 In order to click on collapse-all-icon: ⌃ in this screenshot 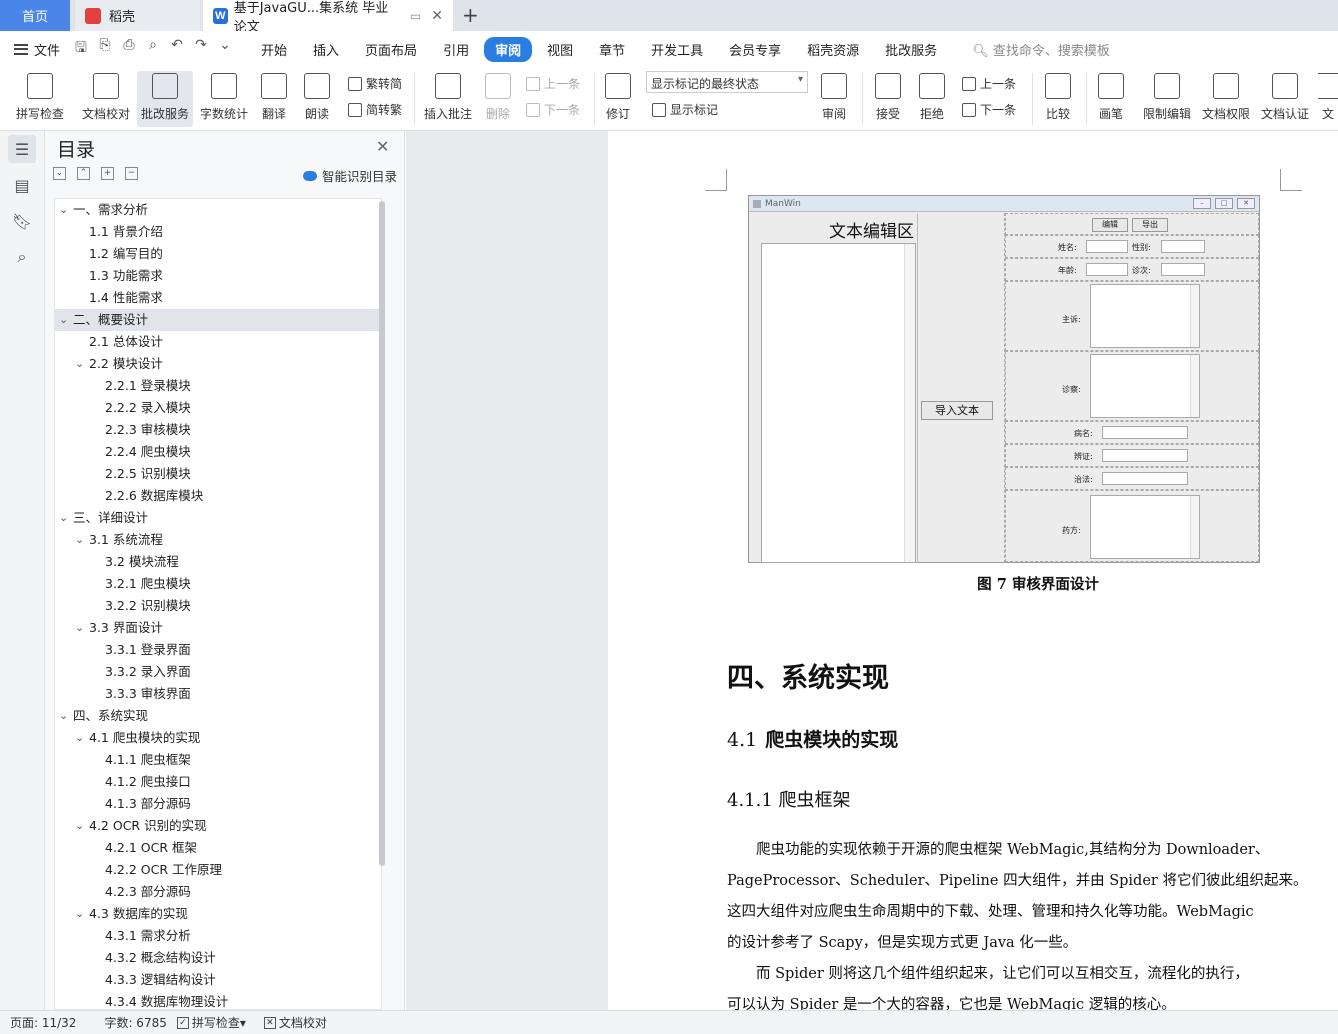, I will do `click(83, 173)`.